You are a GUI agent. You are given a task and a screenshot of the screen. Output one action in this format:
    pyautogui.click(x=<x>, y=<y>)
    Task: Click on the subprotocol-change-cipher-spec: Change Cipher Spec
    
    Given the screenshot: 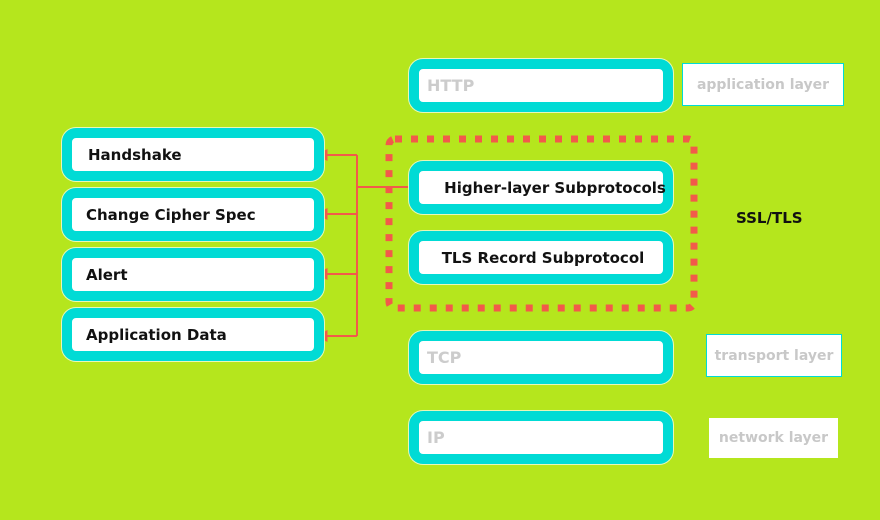 What is the action you would take?
    pyautogui.click(x=193, y=214)
    